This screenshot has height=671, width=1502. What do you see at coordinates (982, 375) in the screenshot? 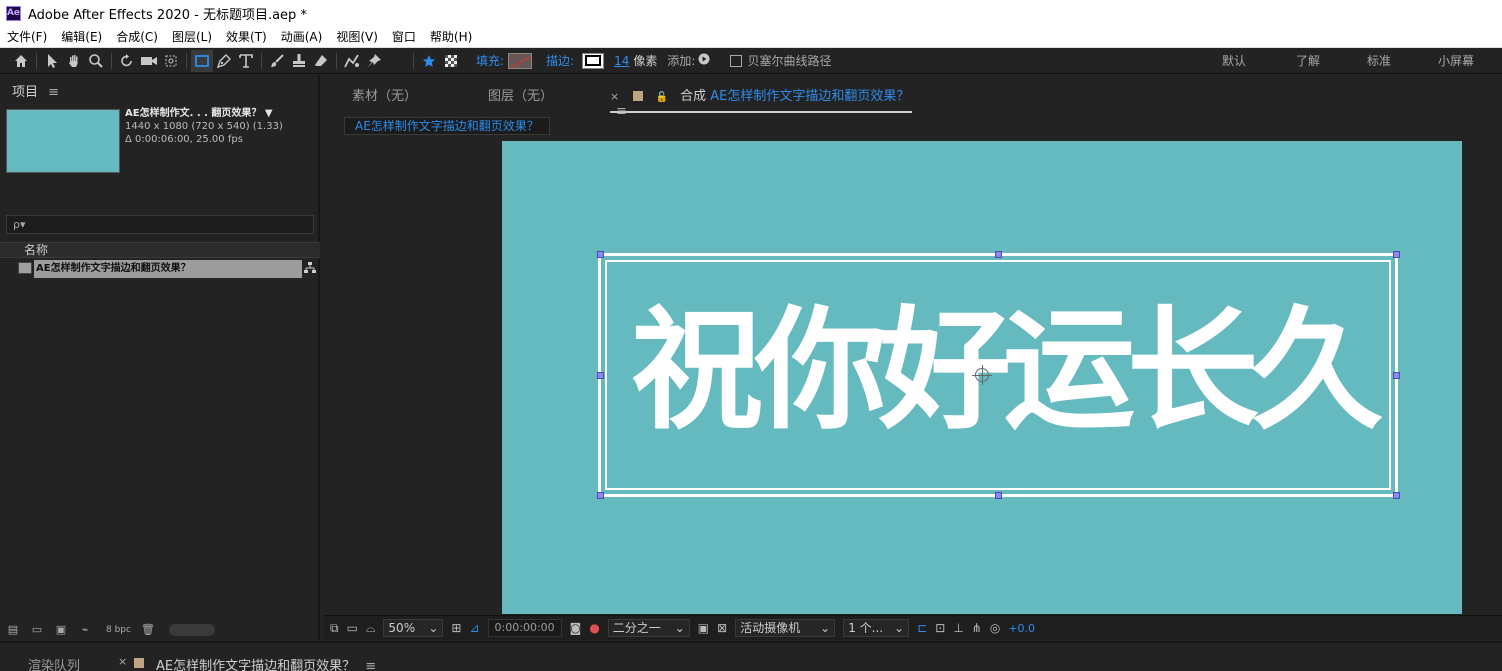
I see `anchor-point-icon` at bounding box center [982, 375].